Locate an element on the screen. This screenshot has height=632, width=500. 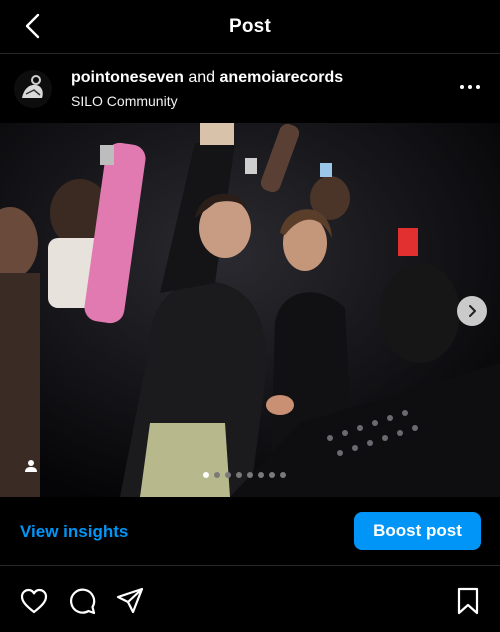
view-insights-link: View insights is located at coordinates (74, 532).